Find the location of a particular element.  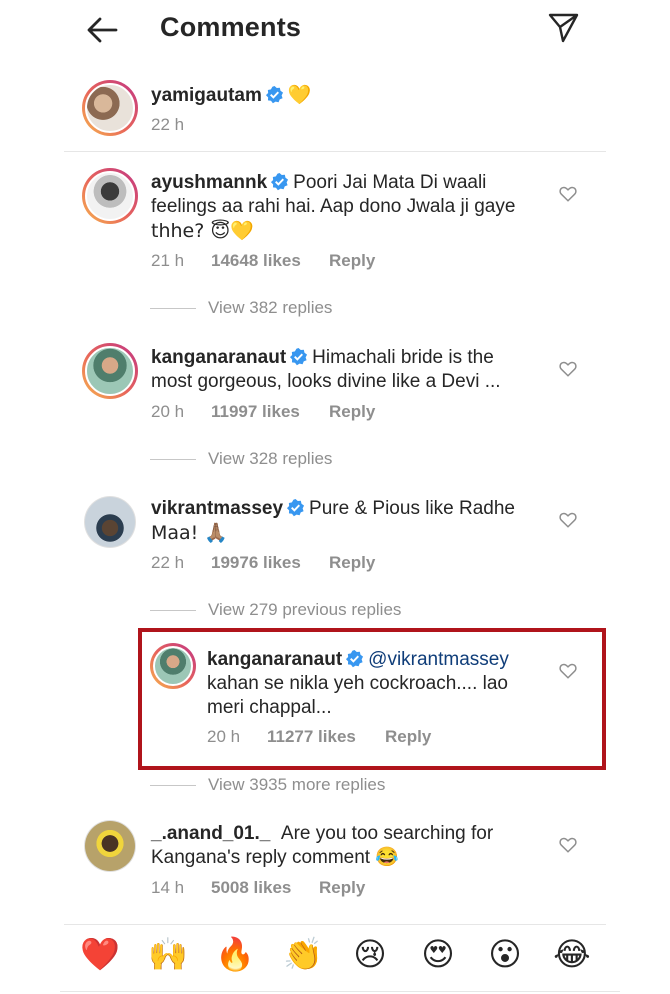

comment-meta: 20 h 11277 likes Reply is located at coordinates (319, 737).